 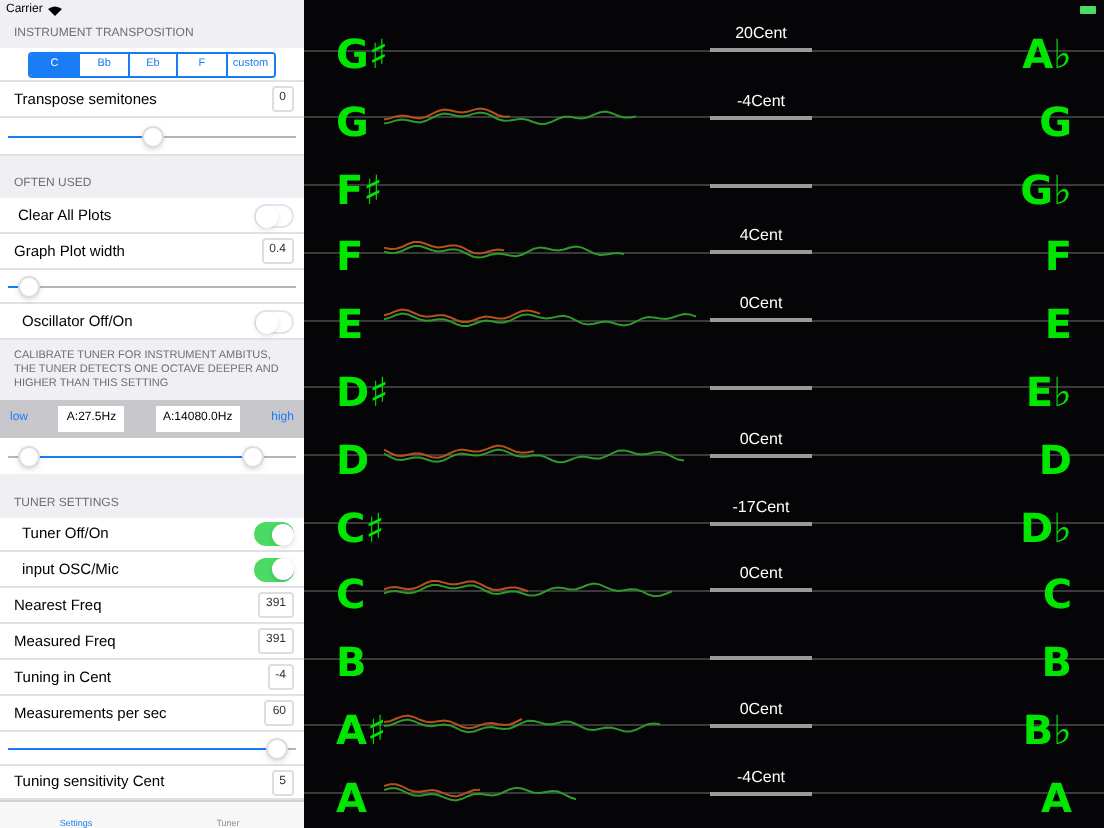 What do you see at coordinates (359, 189) in the screenshot?
I see `note-label: F♯` at bounding box center [359, 189].